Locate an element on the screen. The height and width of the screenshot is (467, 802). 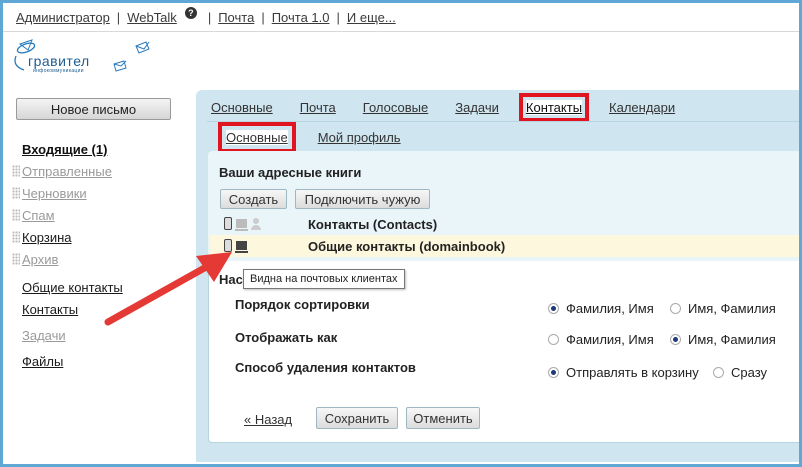
tooltip: Видна на почтовых клиентах is located at coordinates (324, 279).